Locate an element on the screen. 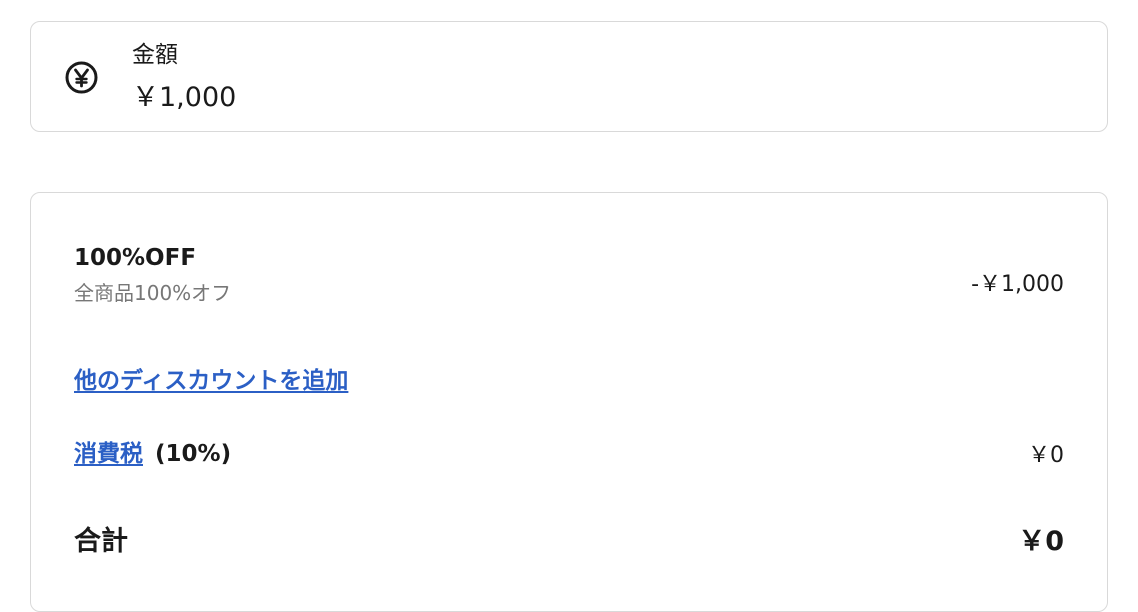 The image size is (1138, 612). discount-amount: -￥1,000 is located at coordinates (1017, 284).